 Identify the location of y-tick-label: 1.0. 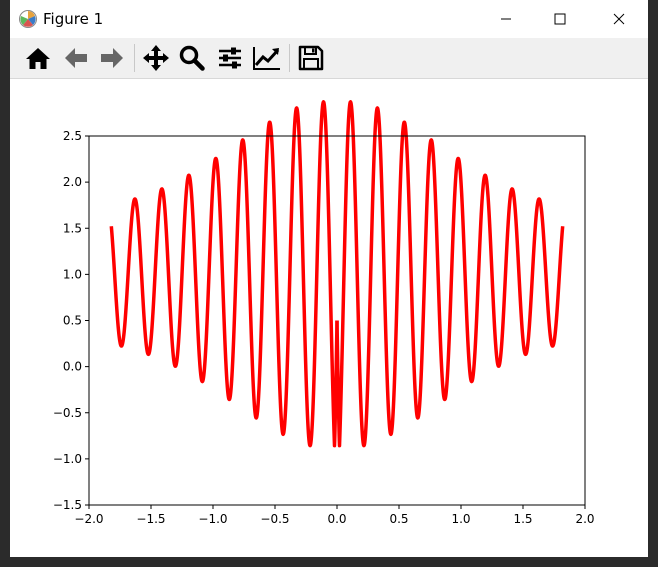
(72, 274).